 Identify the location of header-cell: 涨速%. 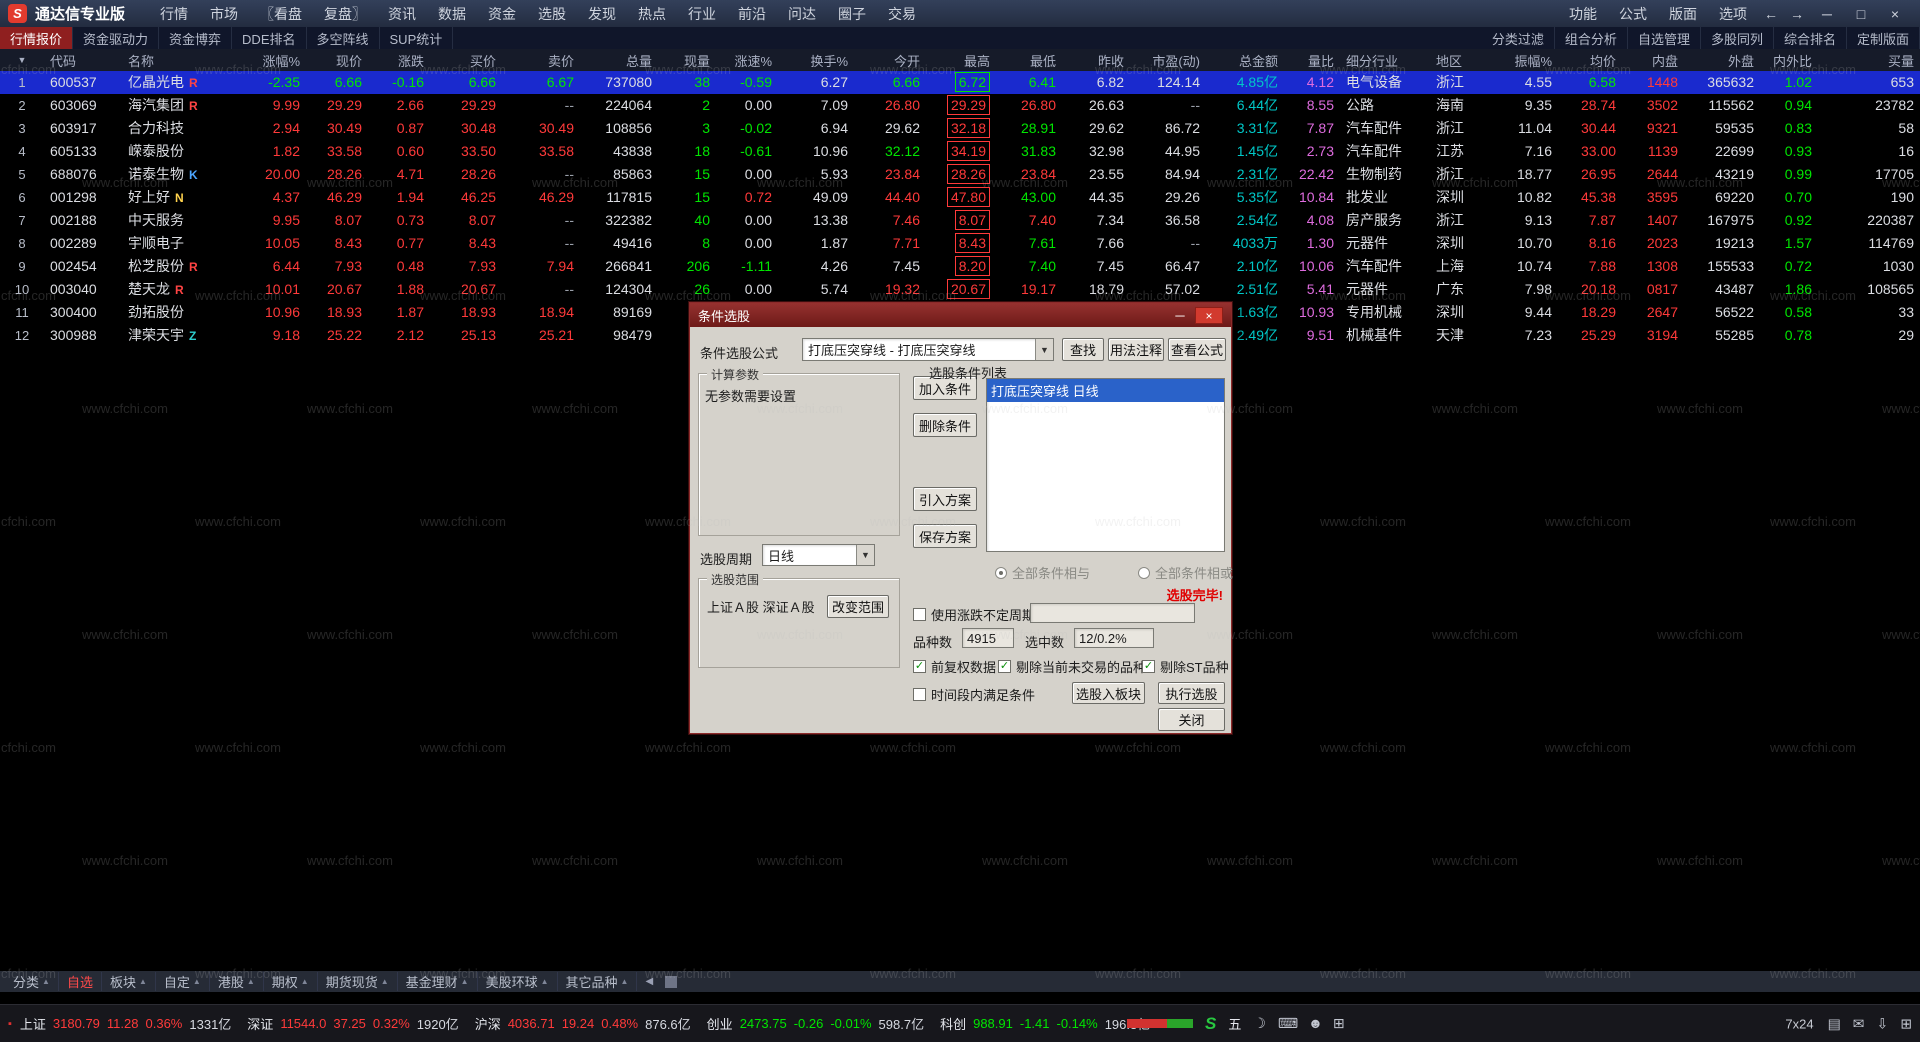
(747, 60).